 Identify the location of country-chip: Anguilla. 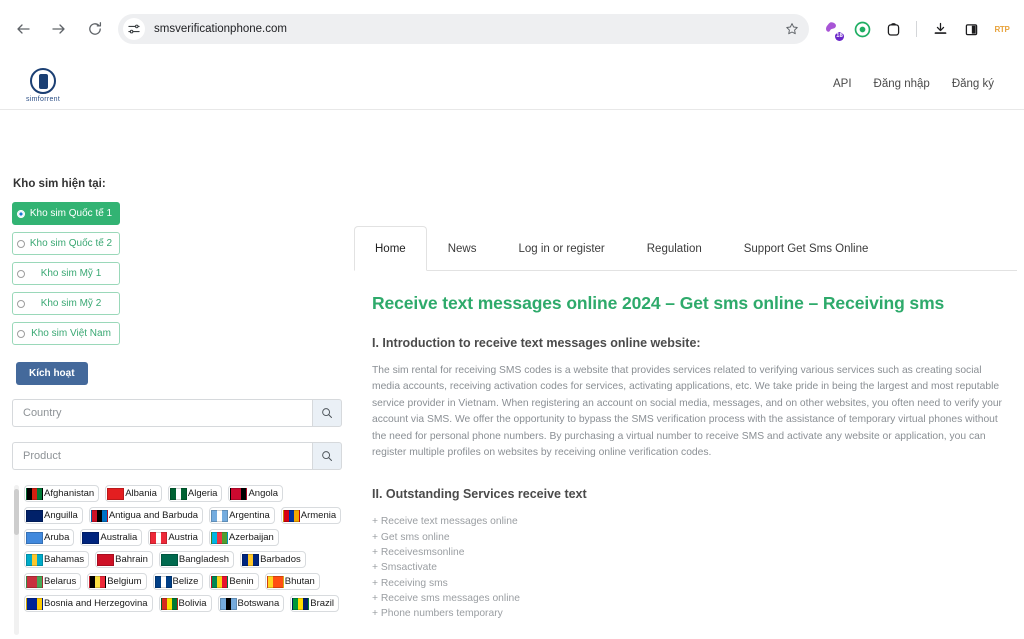
(53, 515).